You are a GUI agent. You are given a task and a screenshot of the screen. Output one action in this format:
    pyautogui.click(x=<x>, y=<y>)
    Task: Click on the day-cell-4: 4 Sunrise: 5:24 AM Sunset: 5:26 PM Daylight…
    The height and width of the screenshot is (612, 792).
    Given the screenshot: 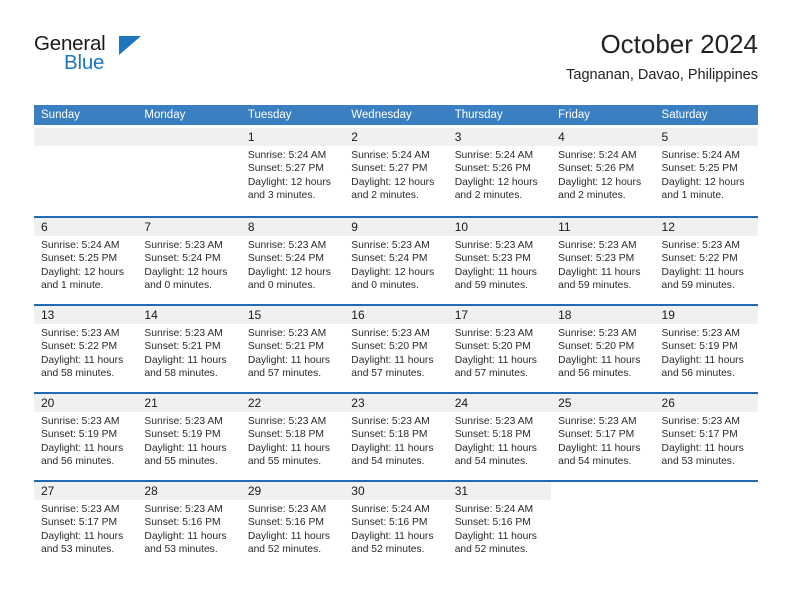 What is the action you would take?
    pyautogui.click(x=603, y=172)
    